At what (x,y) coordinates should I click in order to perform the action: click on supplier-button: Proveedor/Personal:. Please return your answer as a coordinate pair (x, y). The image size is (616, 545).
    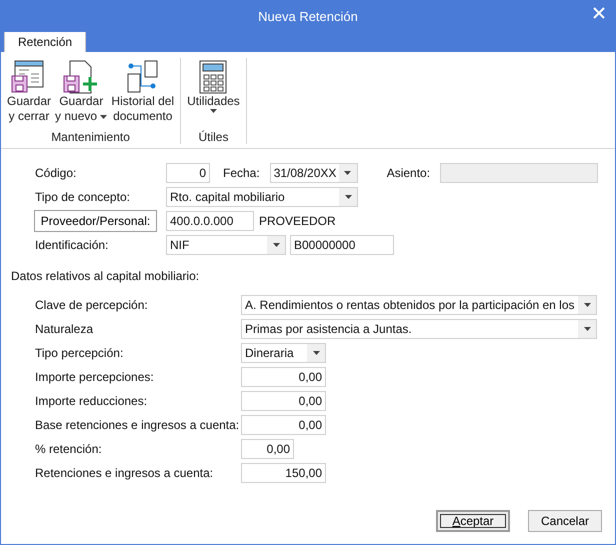
    Looking at the image, I should click on (95, 221).